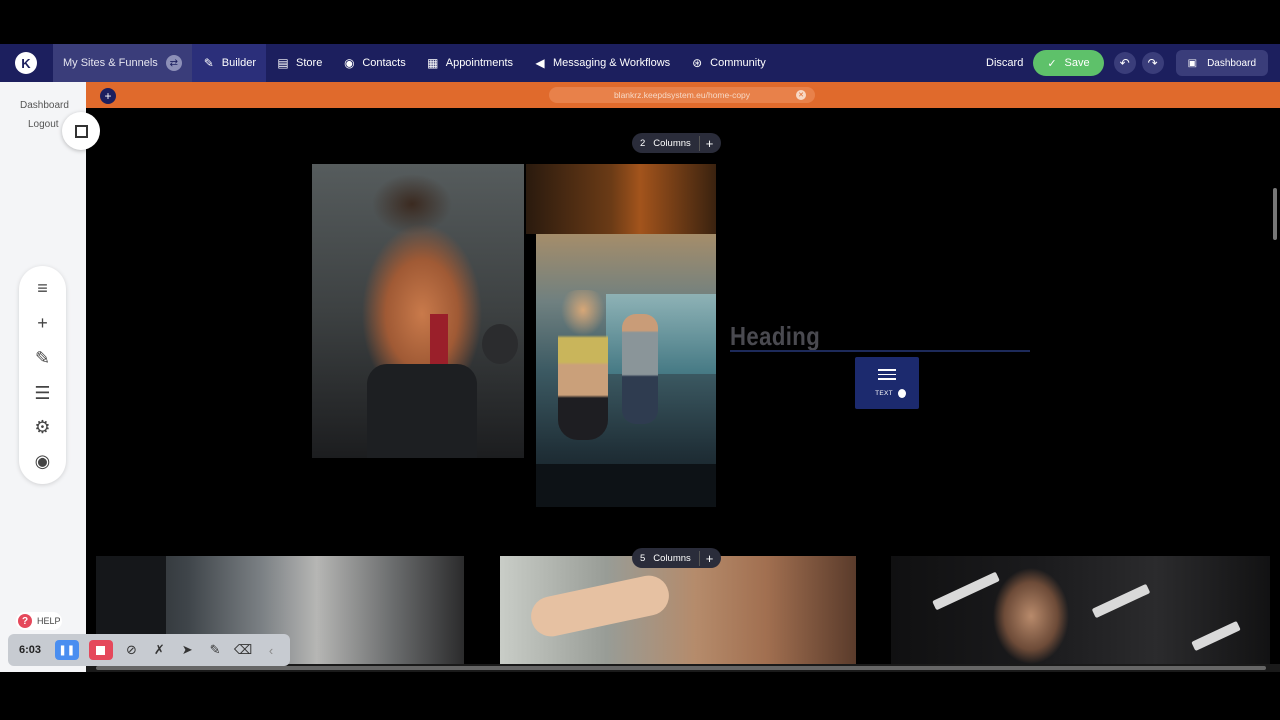  What do you see at coordinates (42, 323) in the screenshot?
I see `add-icon: +` at bounding box center [42, 323].